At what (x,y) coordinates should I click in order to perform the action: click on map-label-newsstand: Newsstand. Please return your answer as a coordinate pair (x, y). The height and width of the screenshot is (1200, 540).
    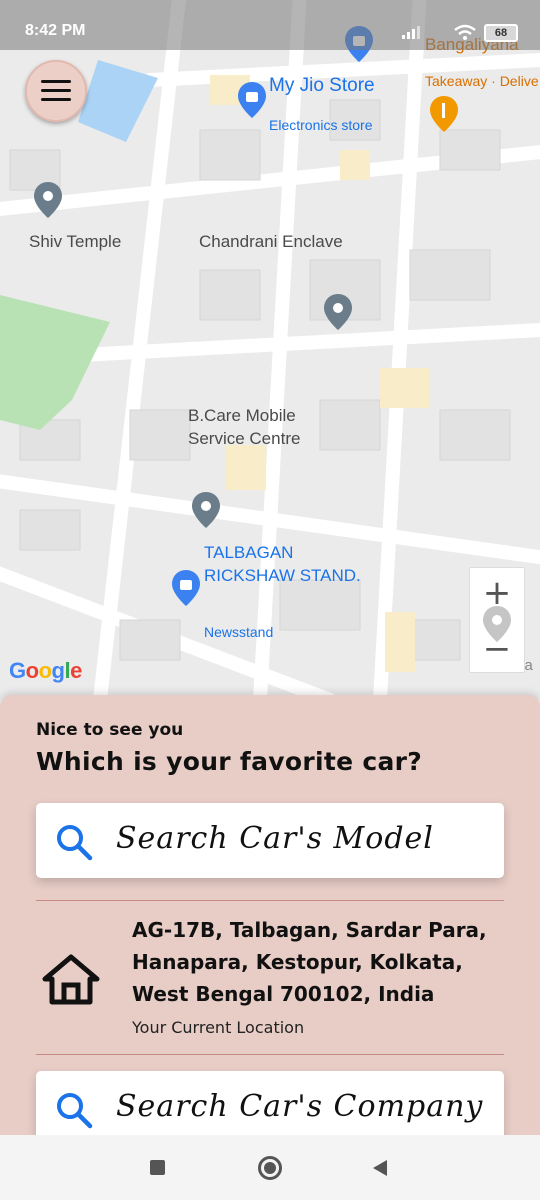
    Looking at the image, I should click on (239, 632).